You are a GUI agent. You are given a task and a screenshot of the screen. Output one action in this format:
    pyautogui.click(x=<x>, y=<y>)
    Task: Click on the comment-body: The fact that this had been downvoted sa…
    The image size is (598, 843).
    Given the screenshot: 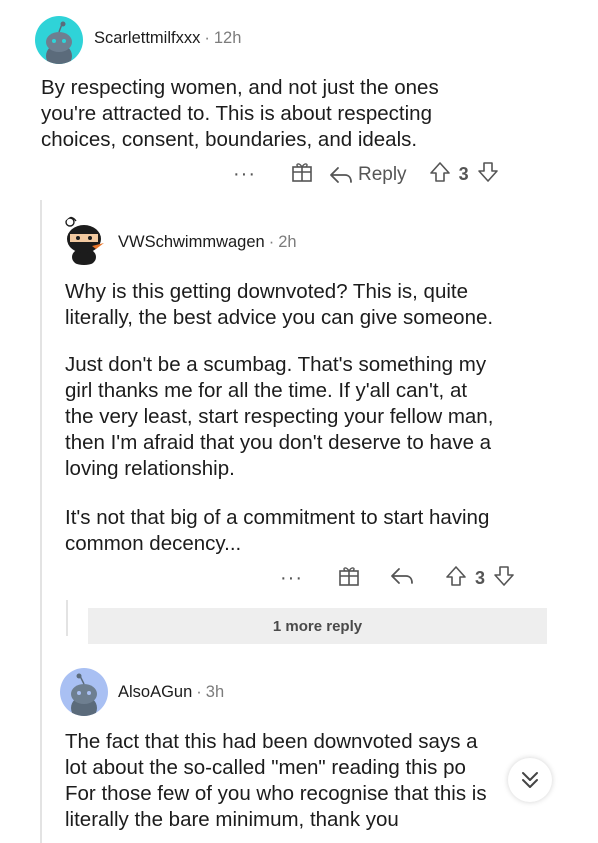 What is the action you would take?
    pyautogui.click(x=276, y=780)
    